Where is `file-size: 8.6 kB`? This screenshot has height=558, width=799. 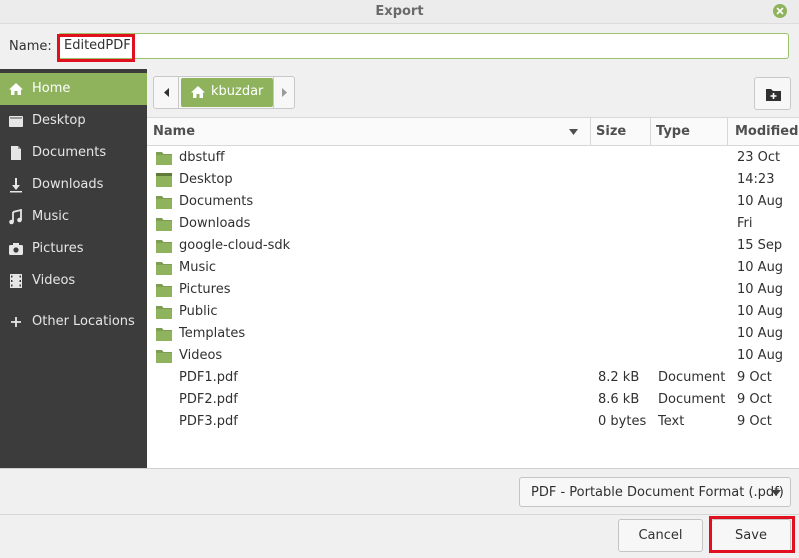
file-size: 8.6 kB is located at coordinates (619, 399).